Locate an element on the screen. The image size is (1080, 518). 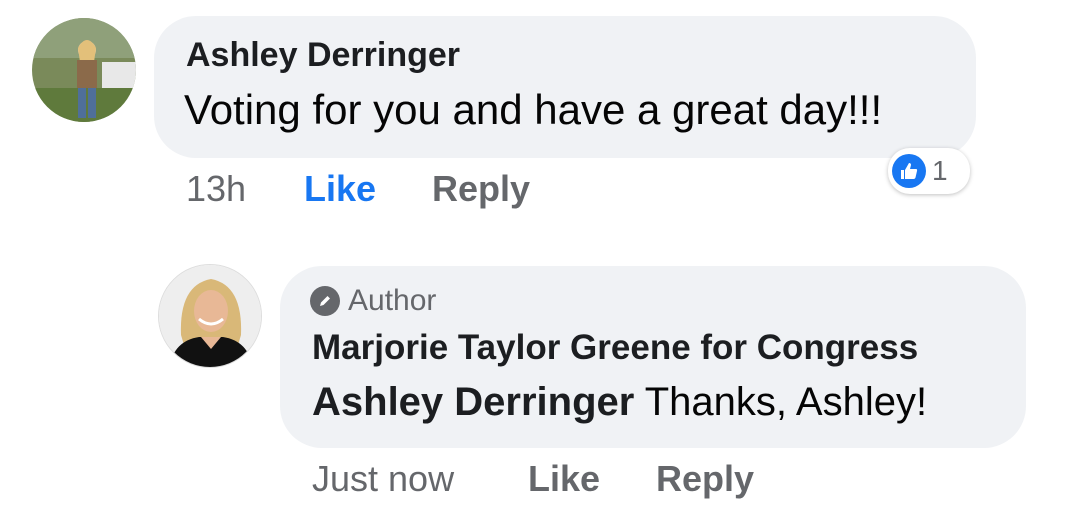
author-badge: Author is located at coordinates (373, 301).